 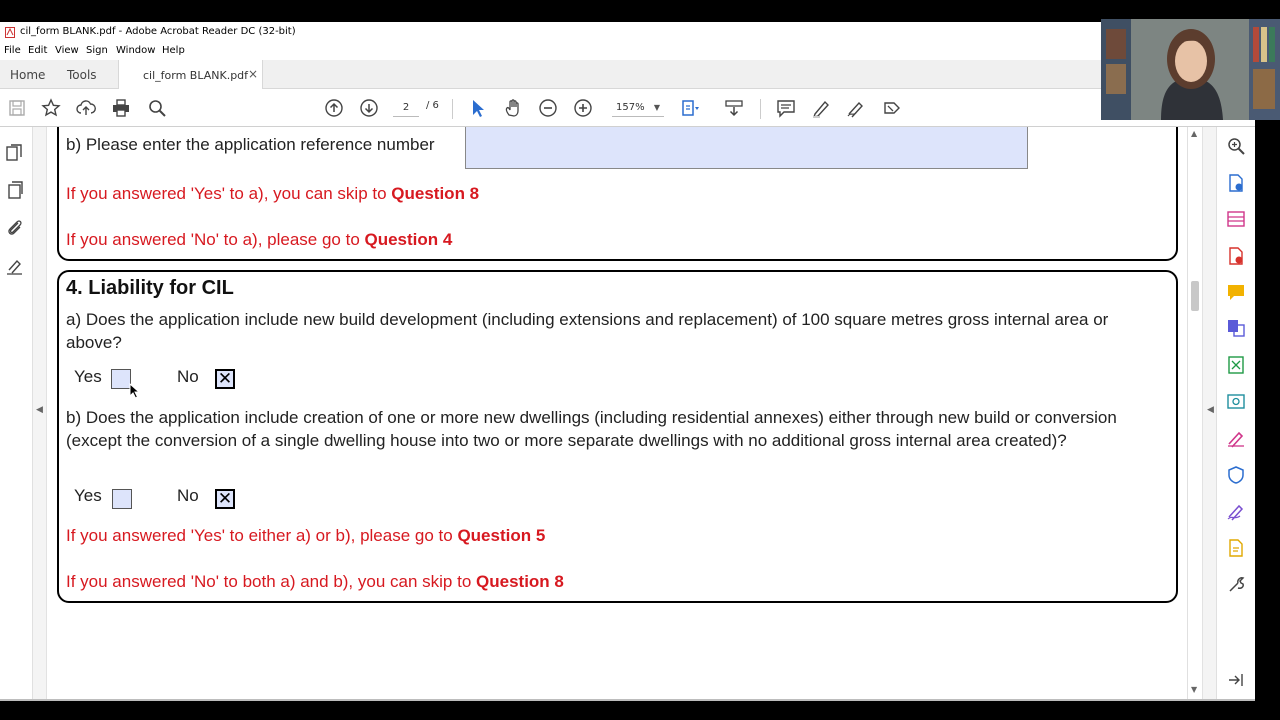 What do you see at coordinates (15, 190) in the screenshot?
I see `document-copy-icon` at bounding box center [15, 190].